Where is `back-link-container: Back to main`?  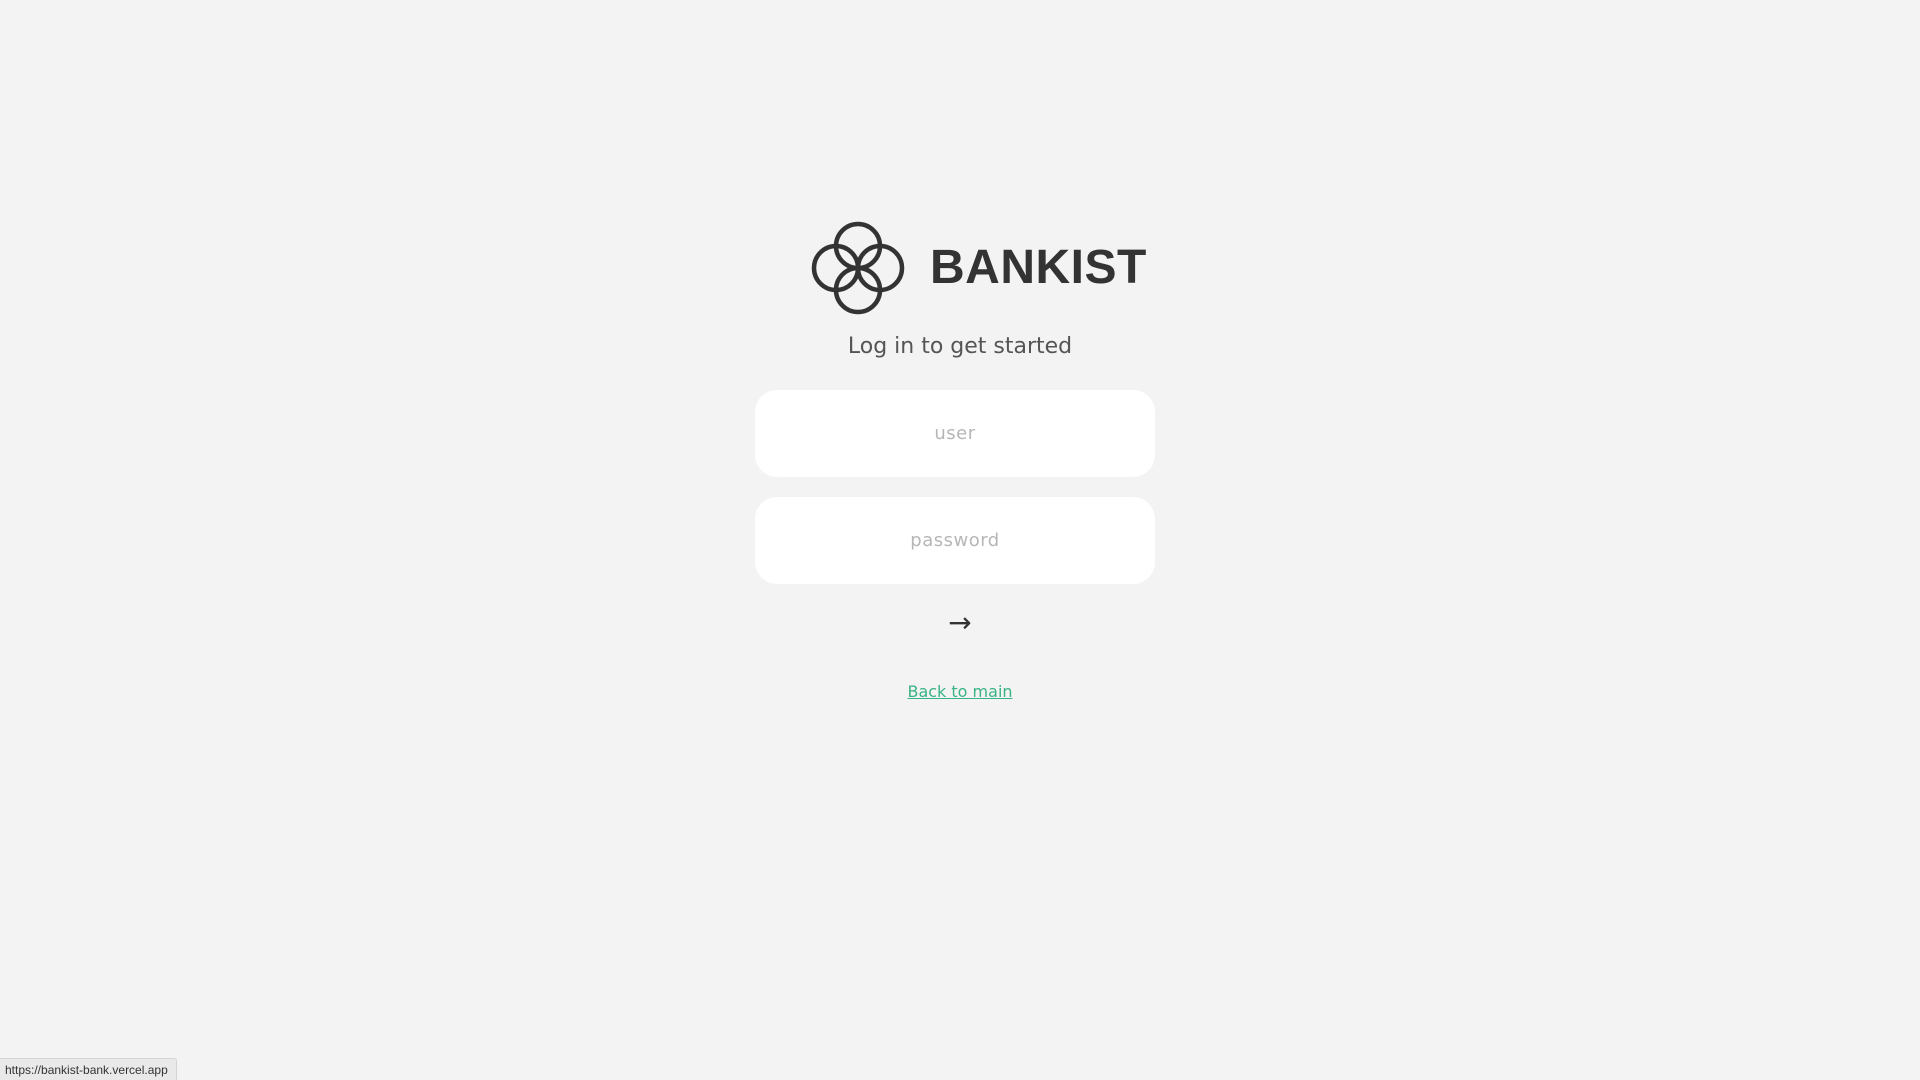
back-link-container: Back to main is located at coordinates (960, 692).